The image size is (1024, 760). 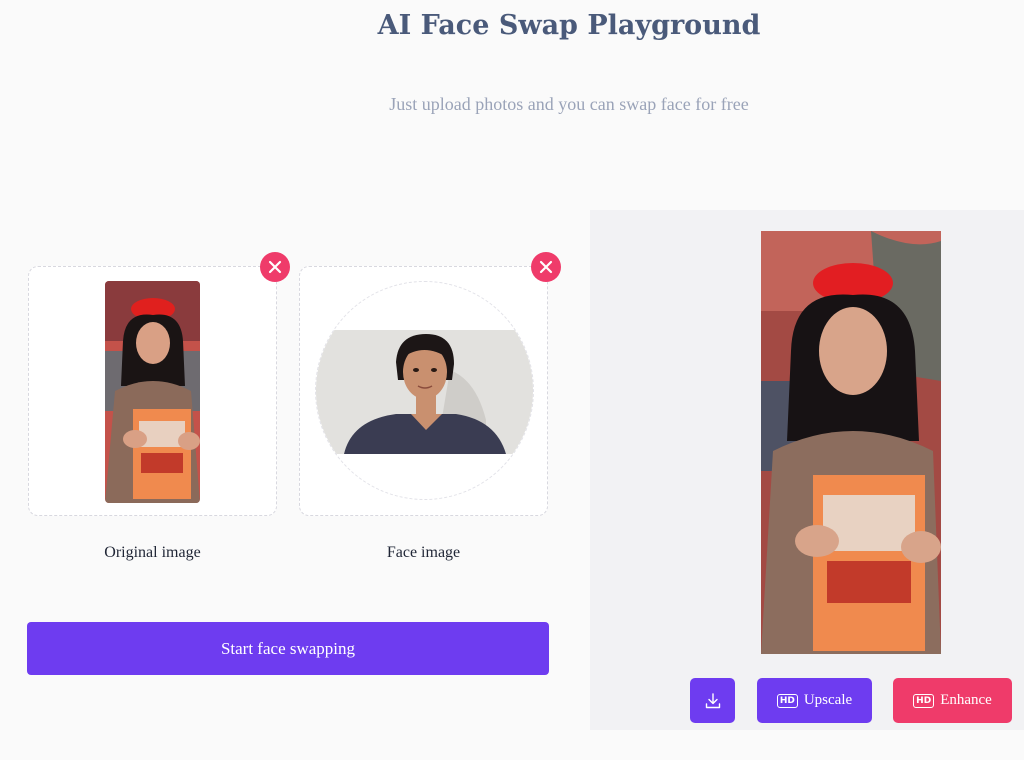 I want to click on remove-face-button, so click(x=546, y=267).